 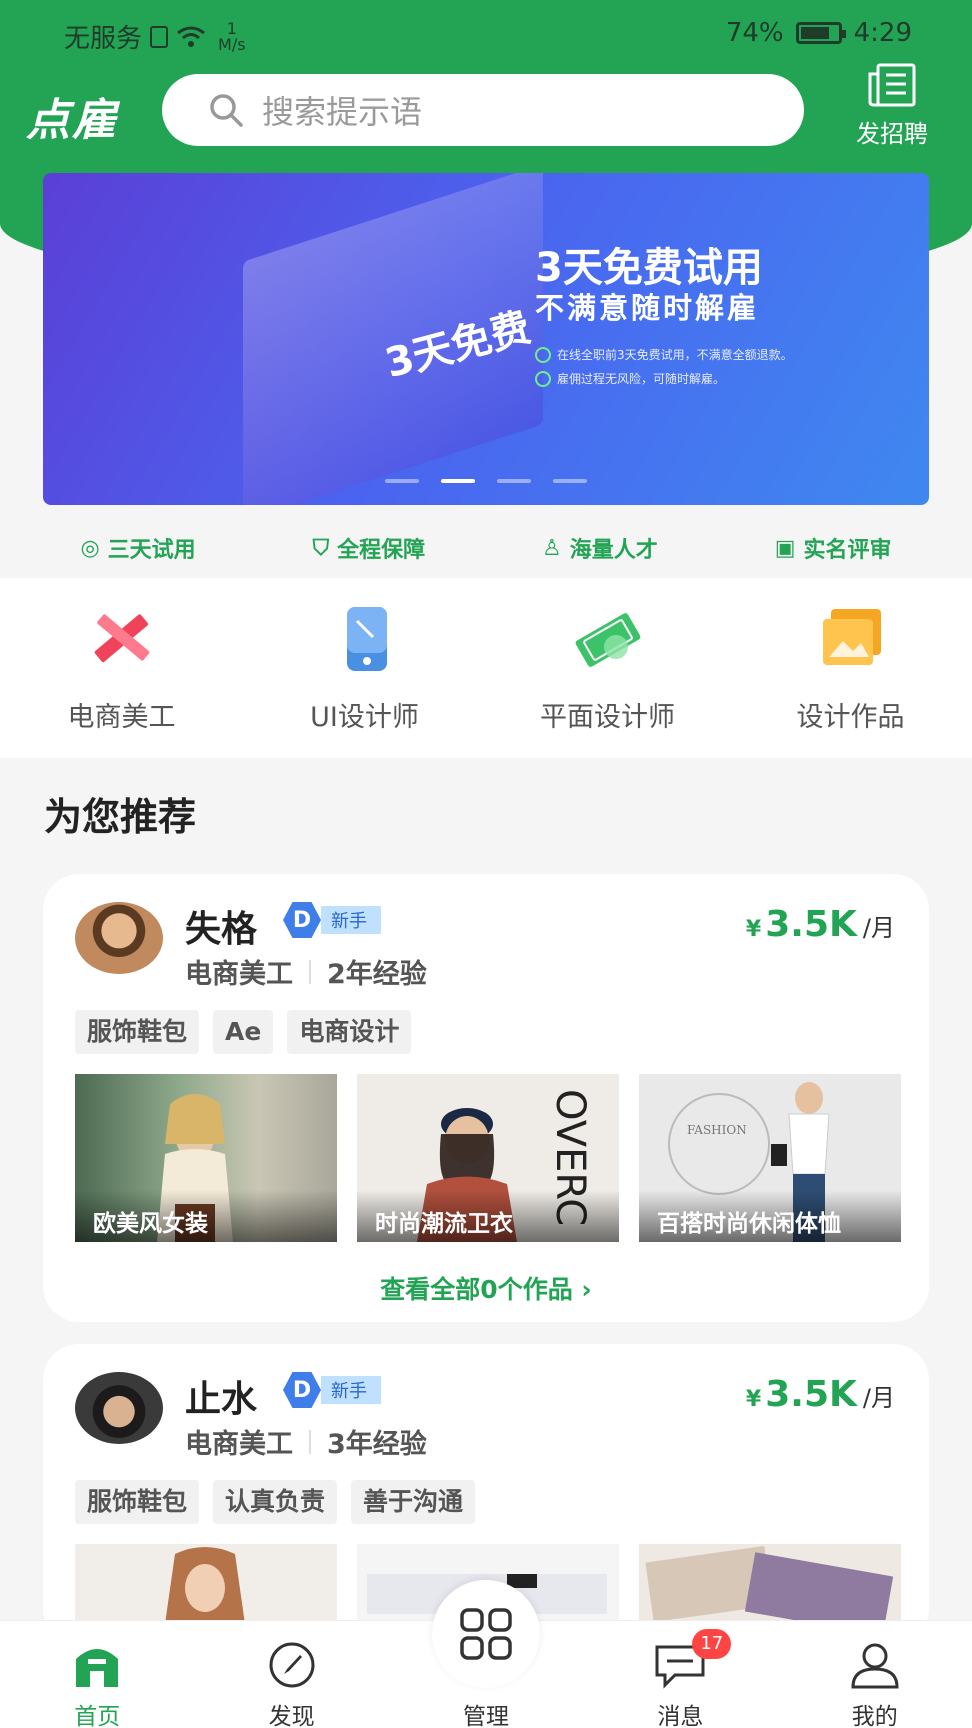 I want to click on tag-list: 服饰鞋包 认真负责 善于沟通, so click(x=275, y=1502).